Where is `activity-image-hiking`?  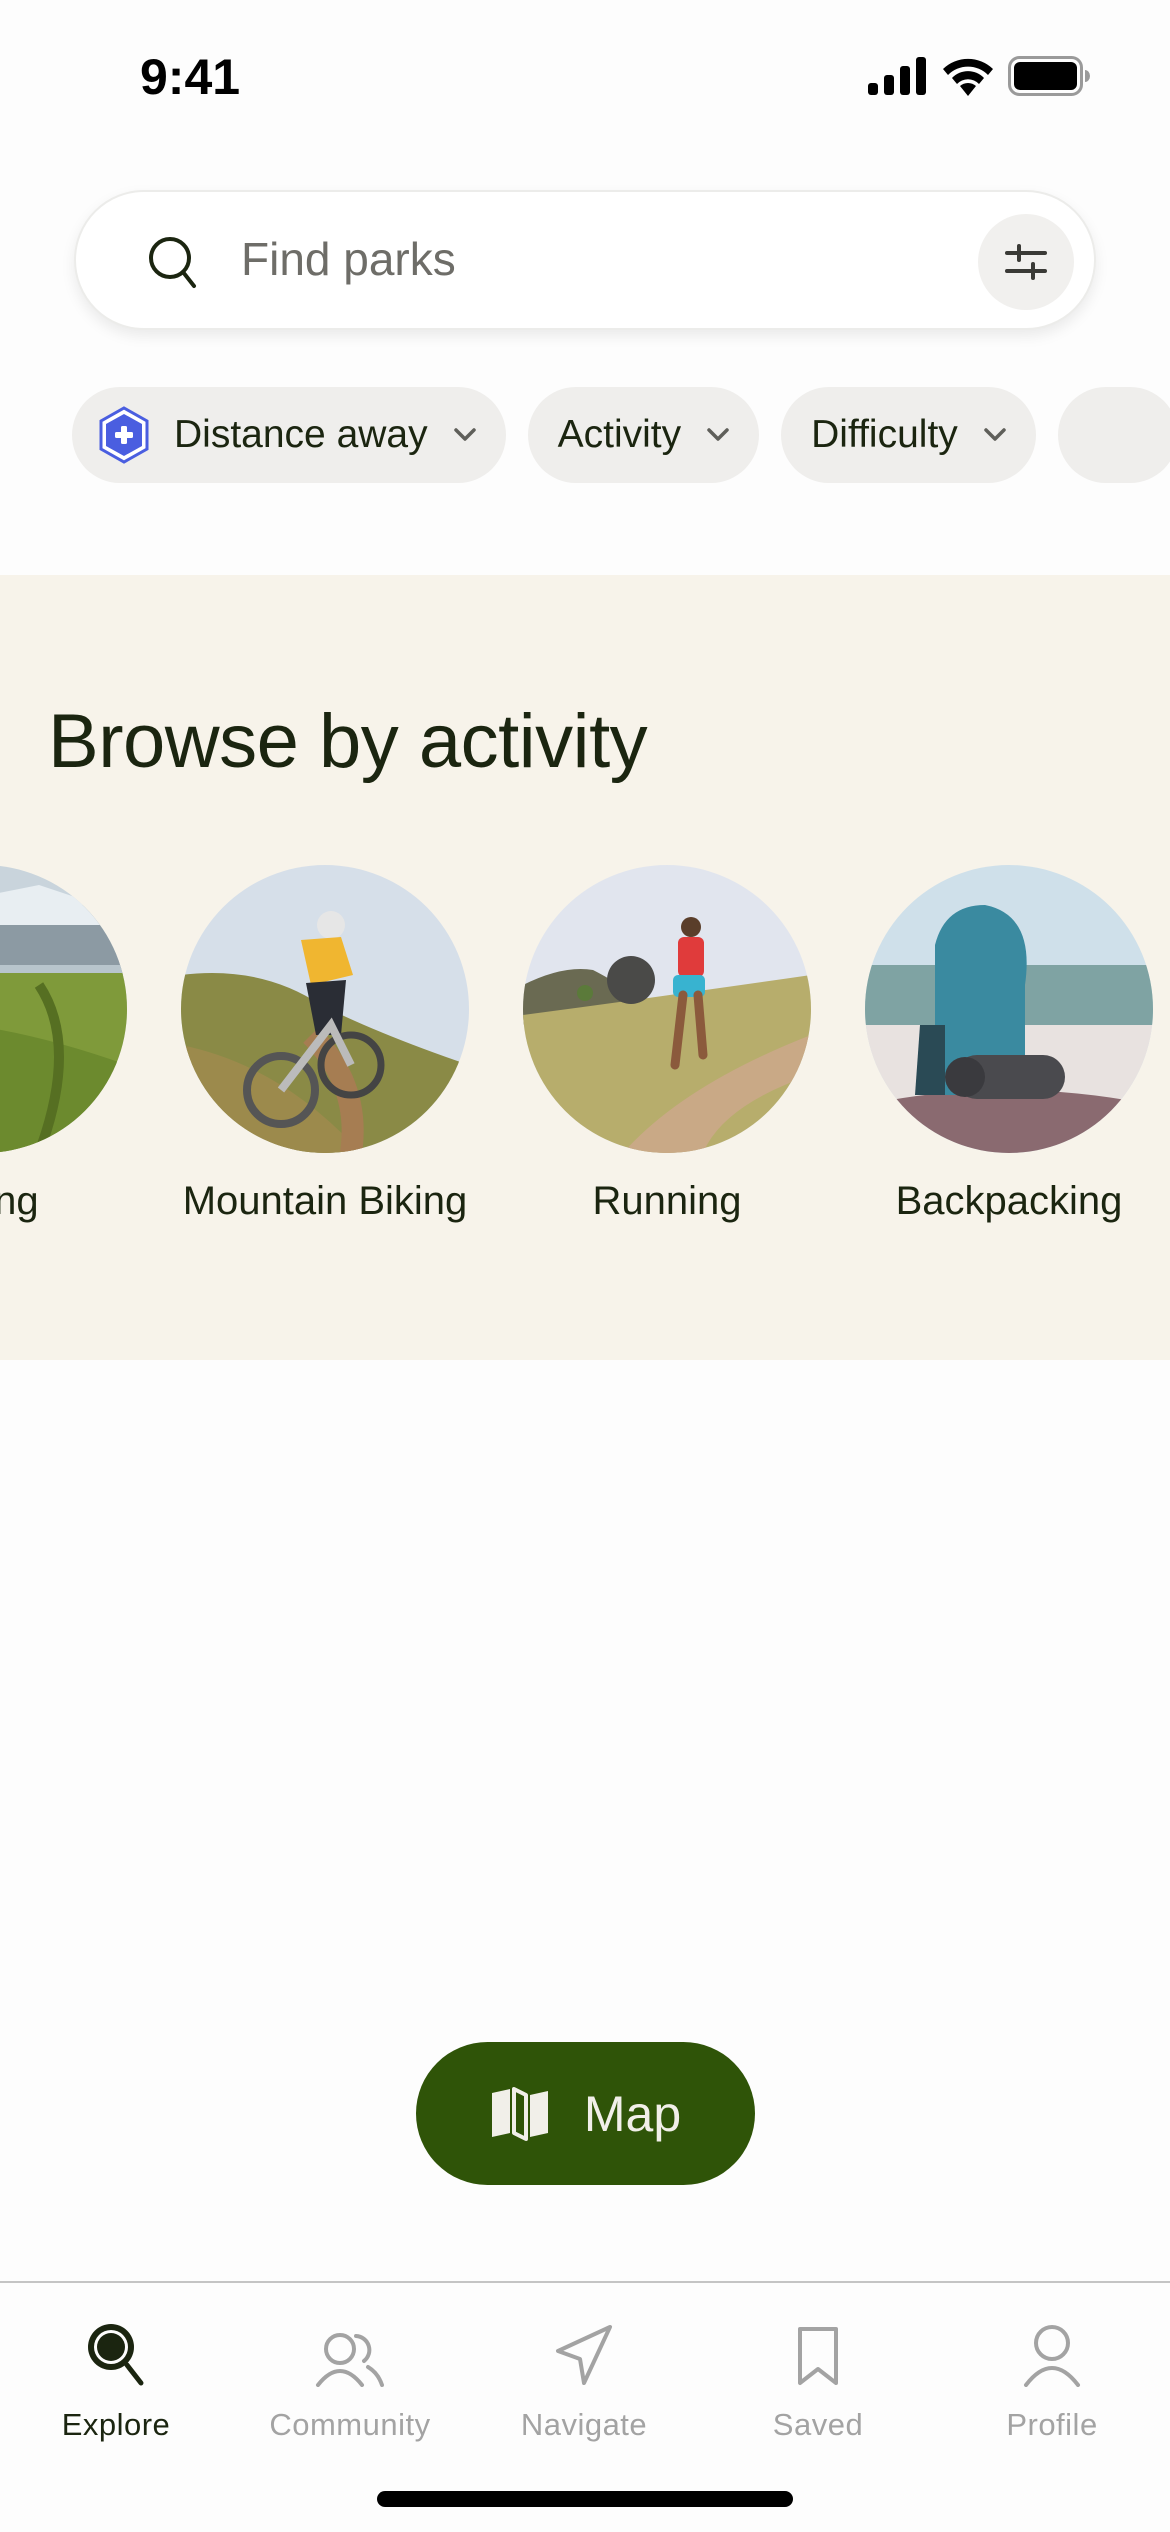 activity-image-hiking is located at coordinates (63, 1009).